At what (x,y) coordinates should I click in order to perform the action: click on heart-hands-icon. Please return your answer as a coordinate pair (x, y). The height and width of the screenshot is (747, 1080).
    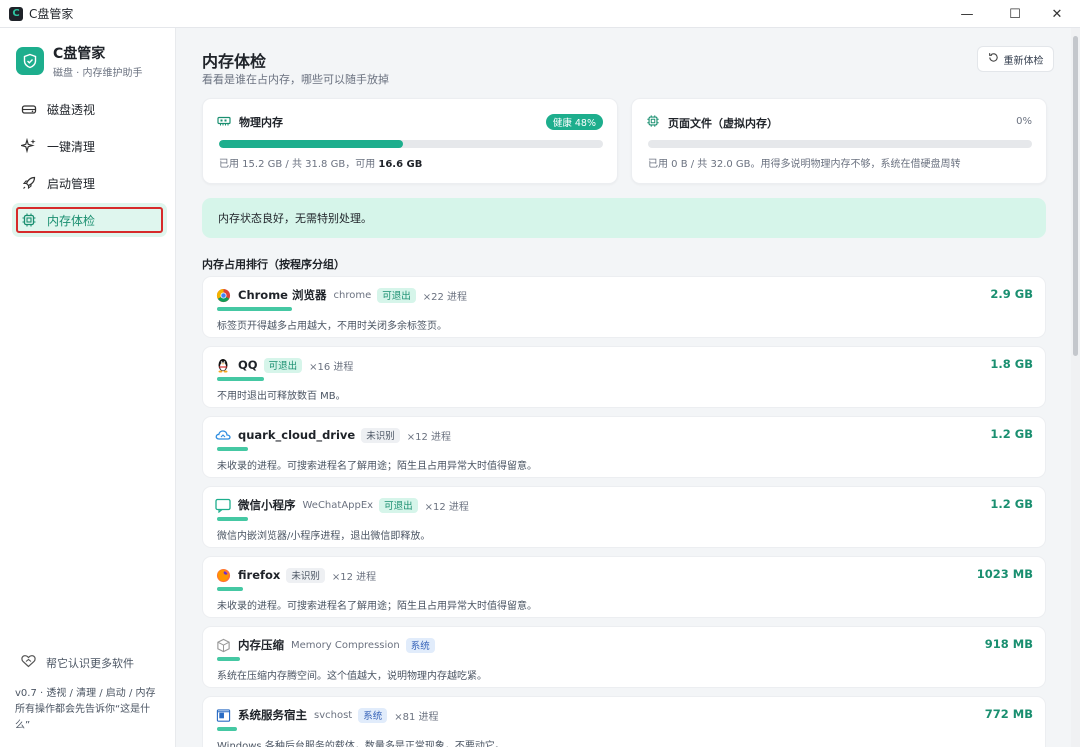
    Looking at the image, I should click on (28, 662).